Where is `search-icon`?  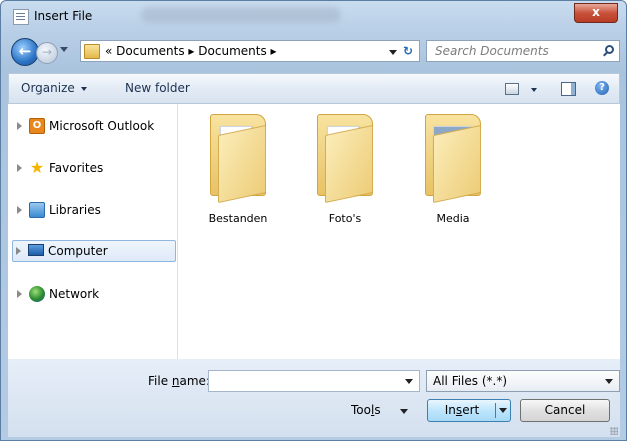 search-icon is located at coordinates (609, 49).